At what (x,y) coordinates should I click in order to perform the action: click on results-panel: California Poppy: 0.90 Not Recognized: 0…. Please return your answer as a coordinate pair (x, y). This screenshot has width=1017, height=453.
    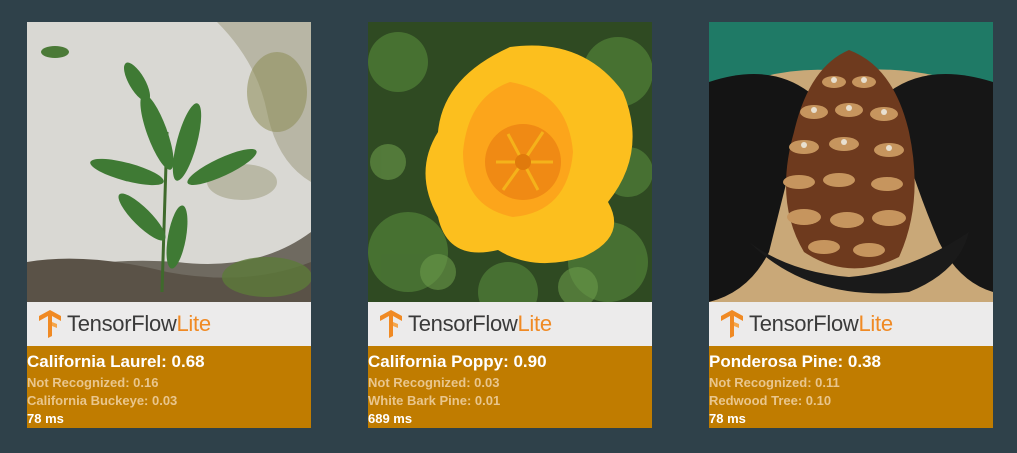
    Looking at the image, I should click on (510, 387).